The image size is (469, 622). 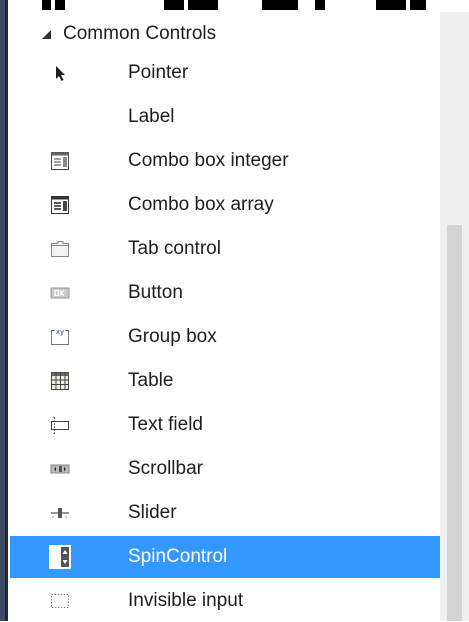 What do you see at coordinates (60, 469) in the screenshot?
I see `scrollbar-icon` at bounding box center [60, 469].